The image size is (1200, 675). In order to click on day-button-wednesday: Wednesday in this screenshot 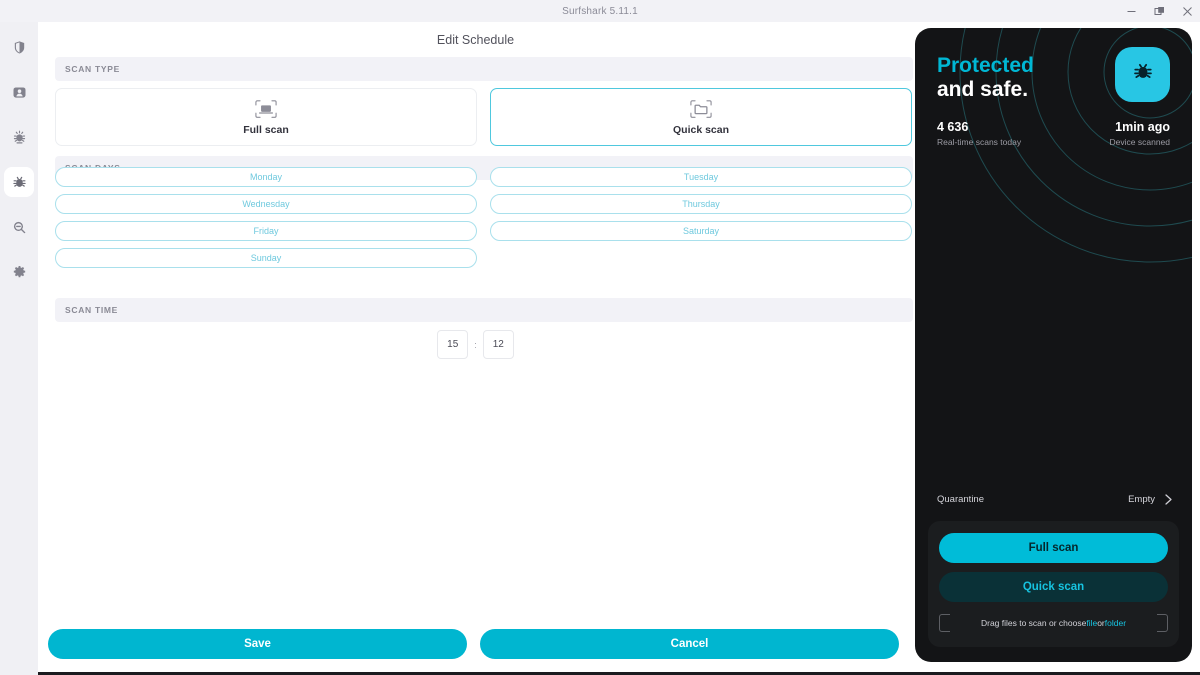, I will do `click(266, 204)`.